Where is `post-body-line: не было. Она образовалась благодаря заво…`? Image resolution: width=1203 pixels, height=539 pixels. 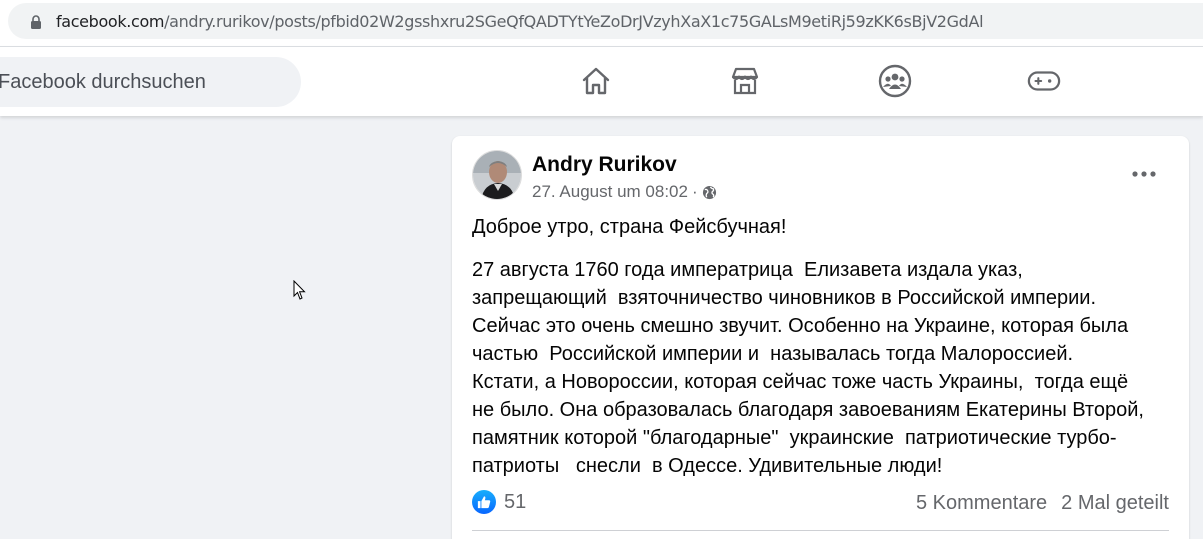 post-body-line: не было. Она образовалась благодаря заво… is located at coordinates (808, 410).